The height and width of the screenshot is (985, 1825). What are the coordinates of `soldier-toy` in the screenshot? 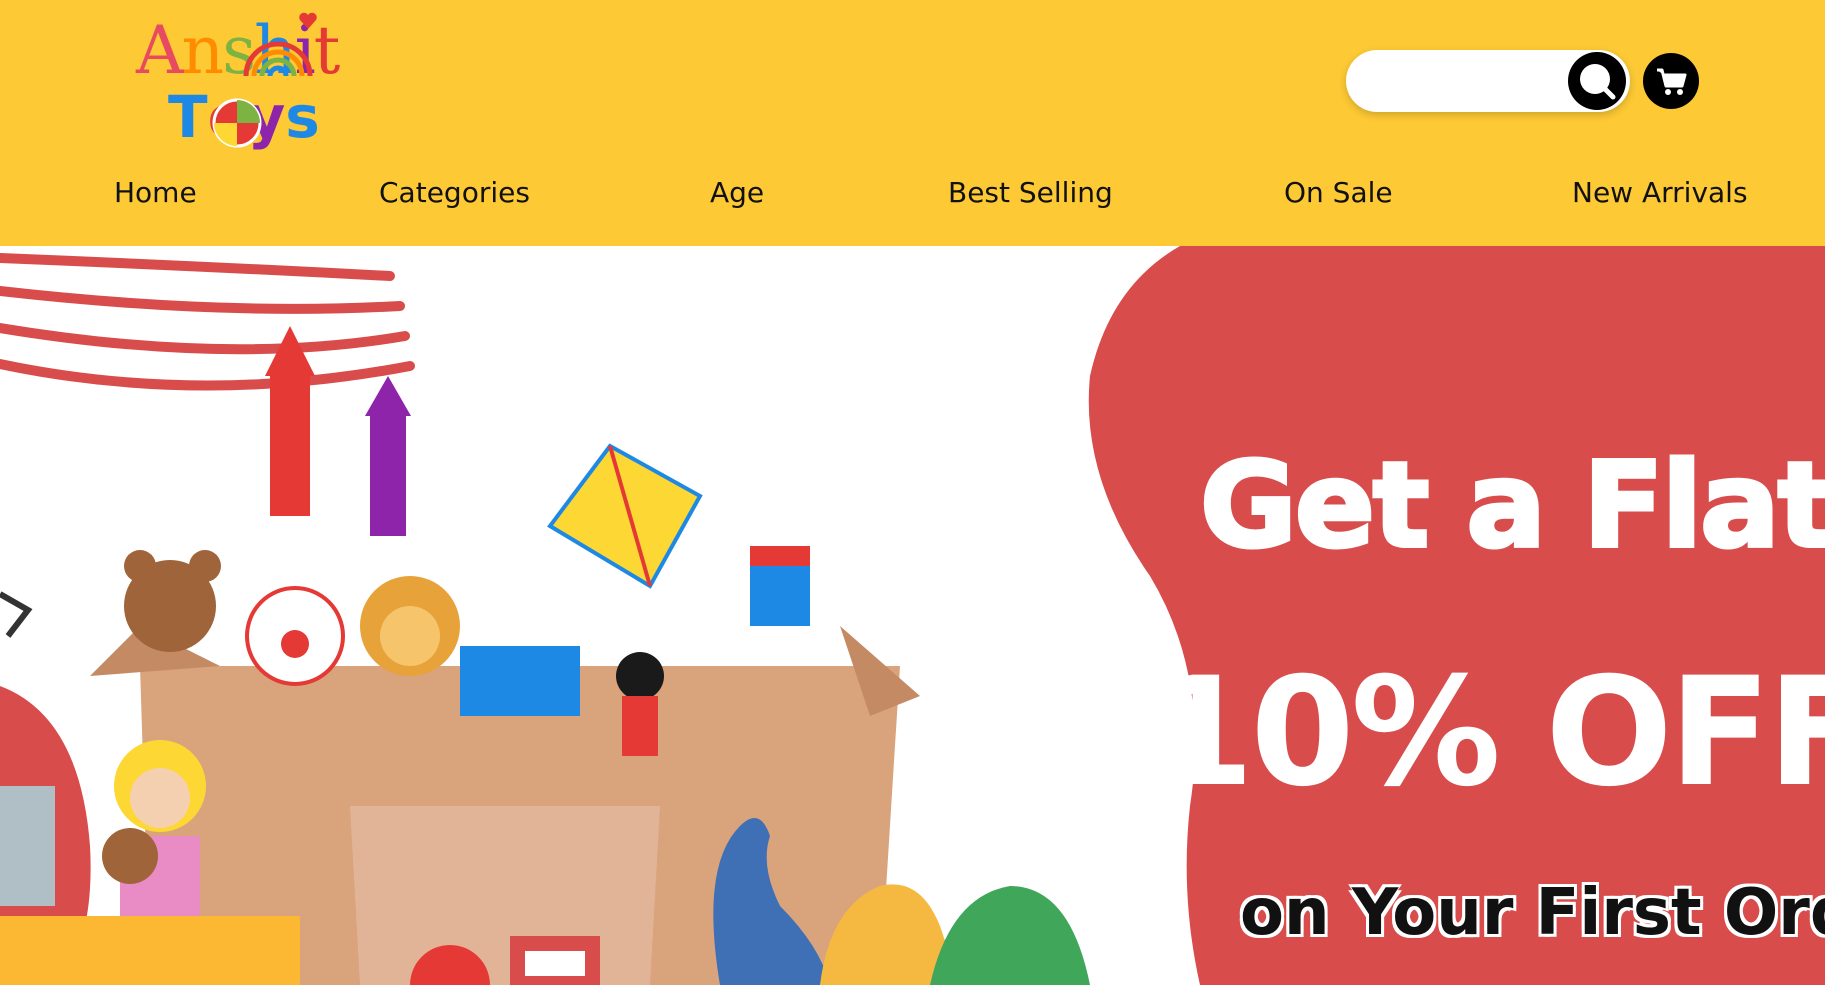 It's located at (640, 676).